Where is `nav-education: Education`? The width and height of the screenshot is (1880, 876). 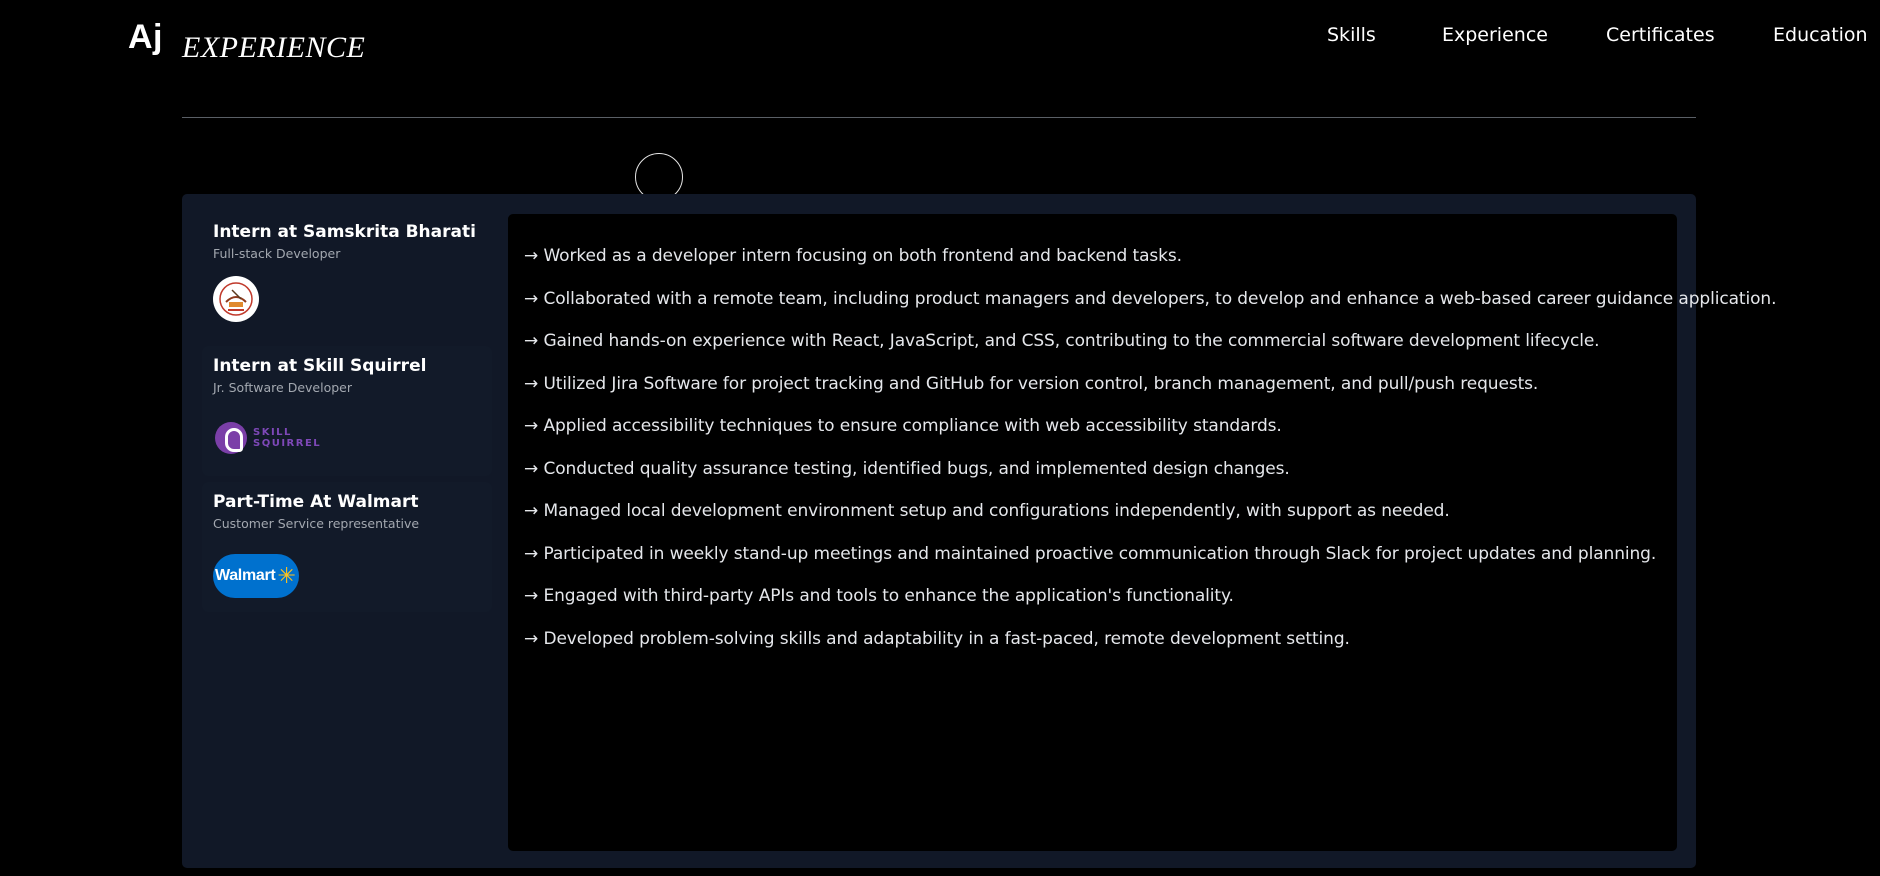 nav-education: Education is located at coordinates (1820, 35).